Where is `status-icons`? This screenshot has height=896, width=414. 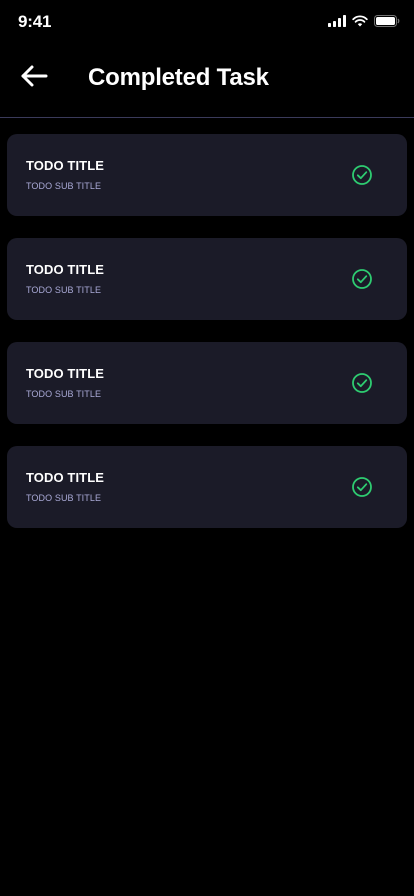
status-icons is located at coordinates (364, 23).